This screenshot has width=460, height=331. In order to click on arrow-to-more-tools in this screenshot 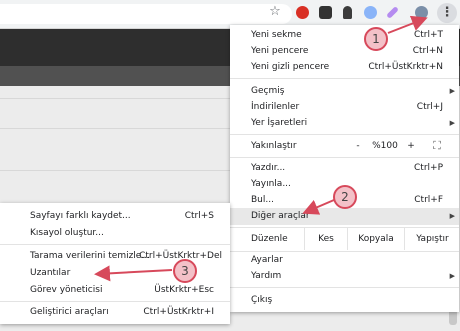, I will do `click(318, 207)`.